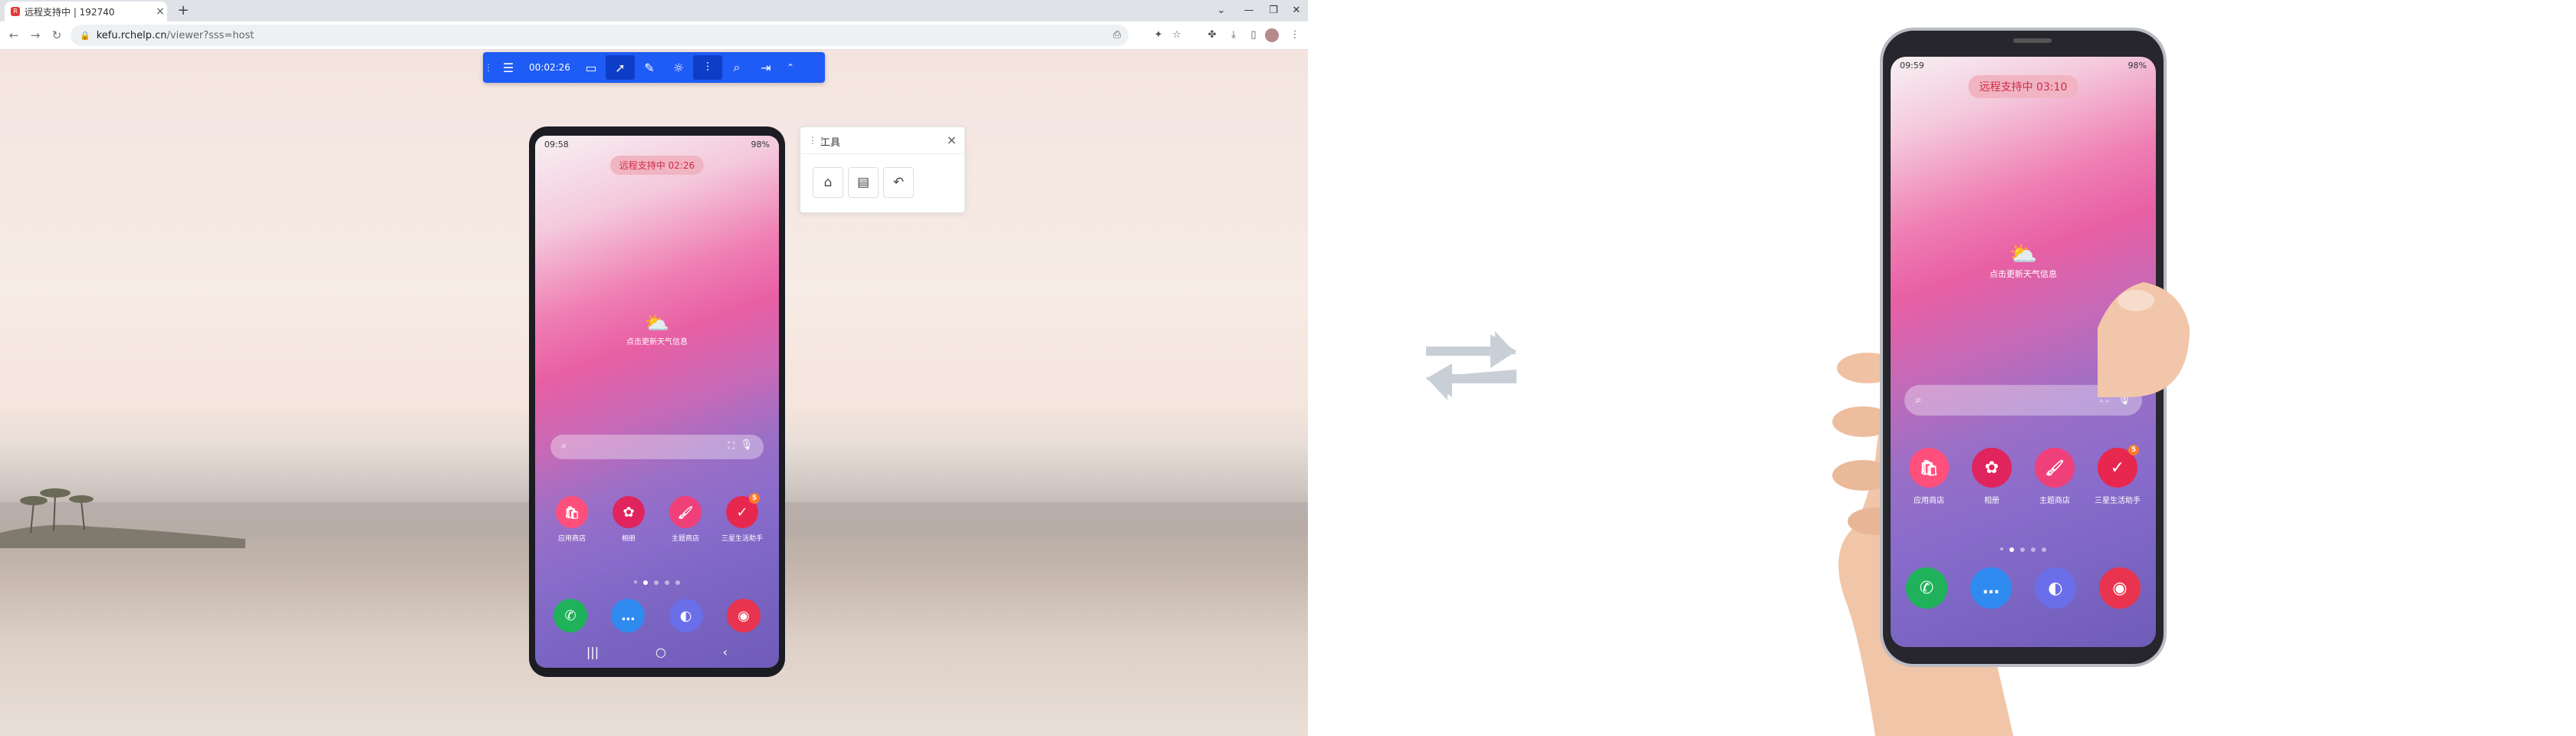 The image size is (2576, 736). Describe the element at coordinates (591, 67) in the screenshot. I see `video-icon: ▭` at that location.